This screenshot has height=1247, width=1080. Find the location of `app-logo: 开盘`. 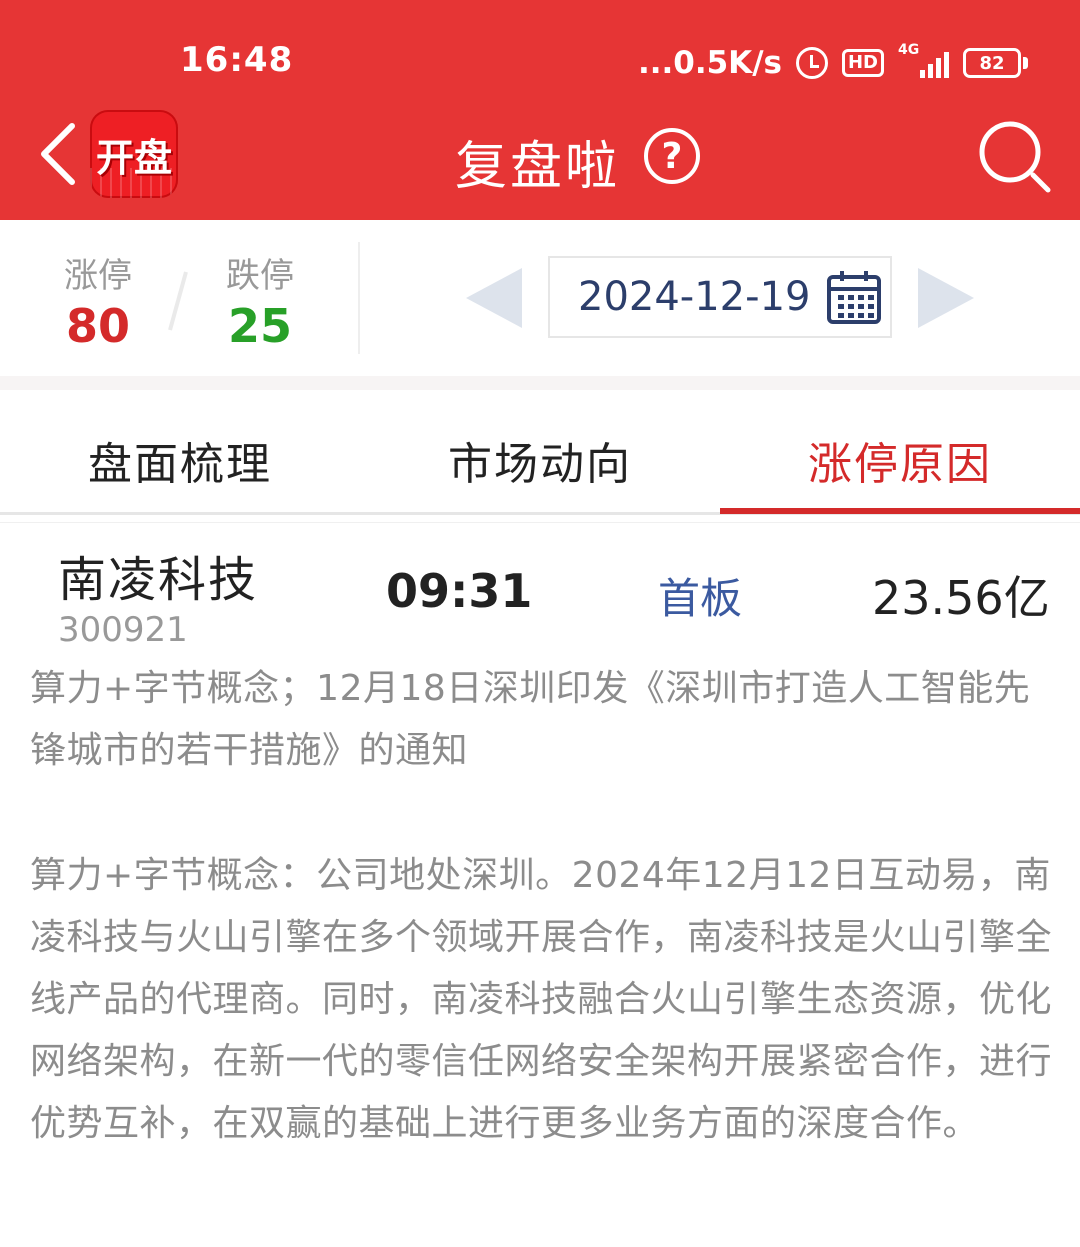

app-logo: 开盘 is located at coordinates (134, 154).